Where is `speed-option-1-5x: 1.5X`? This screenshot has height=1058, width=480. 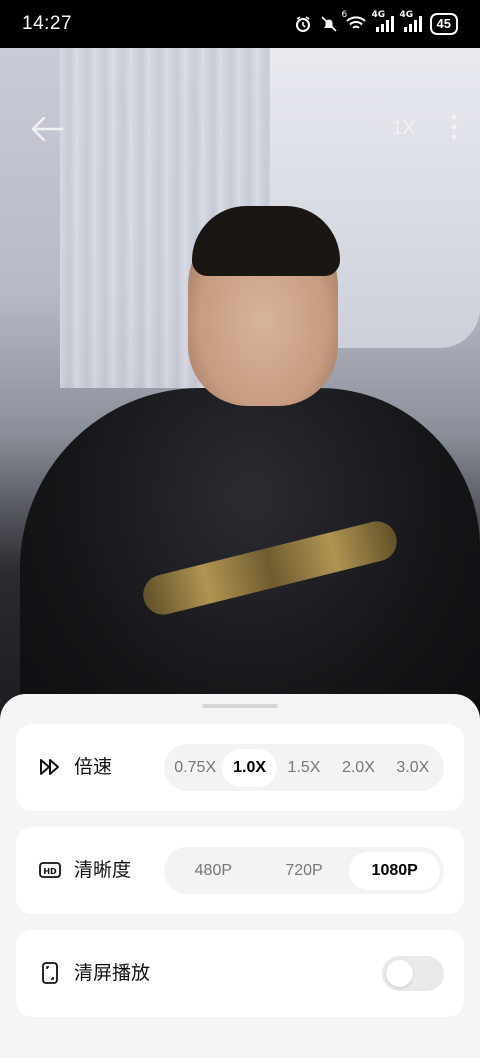 speed-option-1-5x: 1.5X is located at coordinates (304, 768).